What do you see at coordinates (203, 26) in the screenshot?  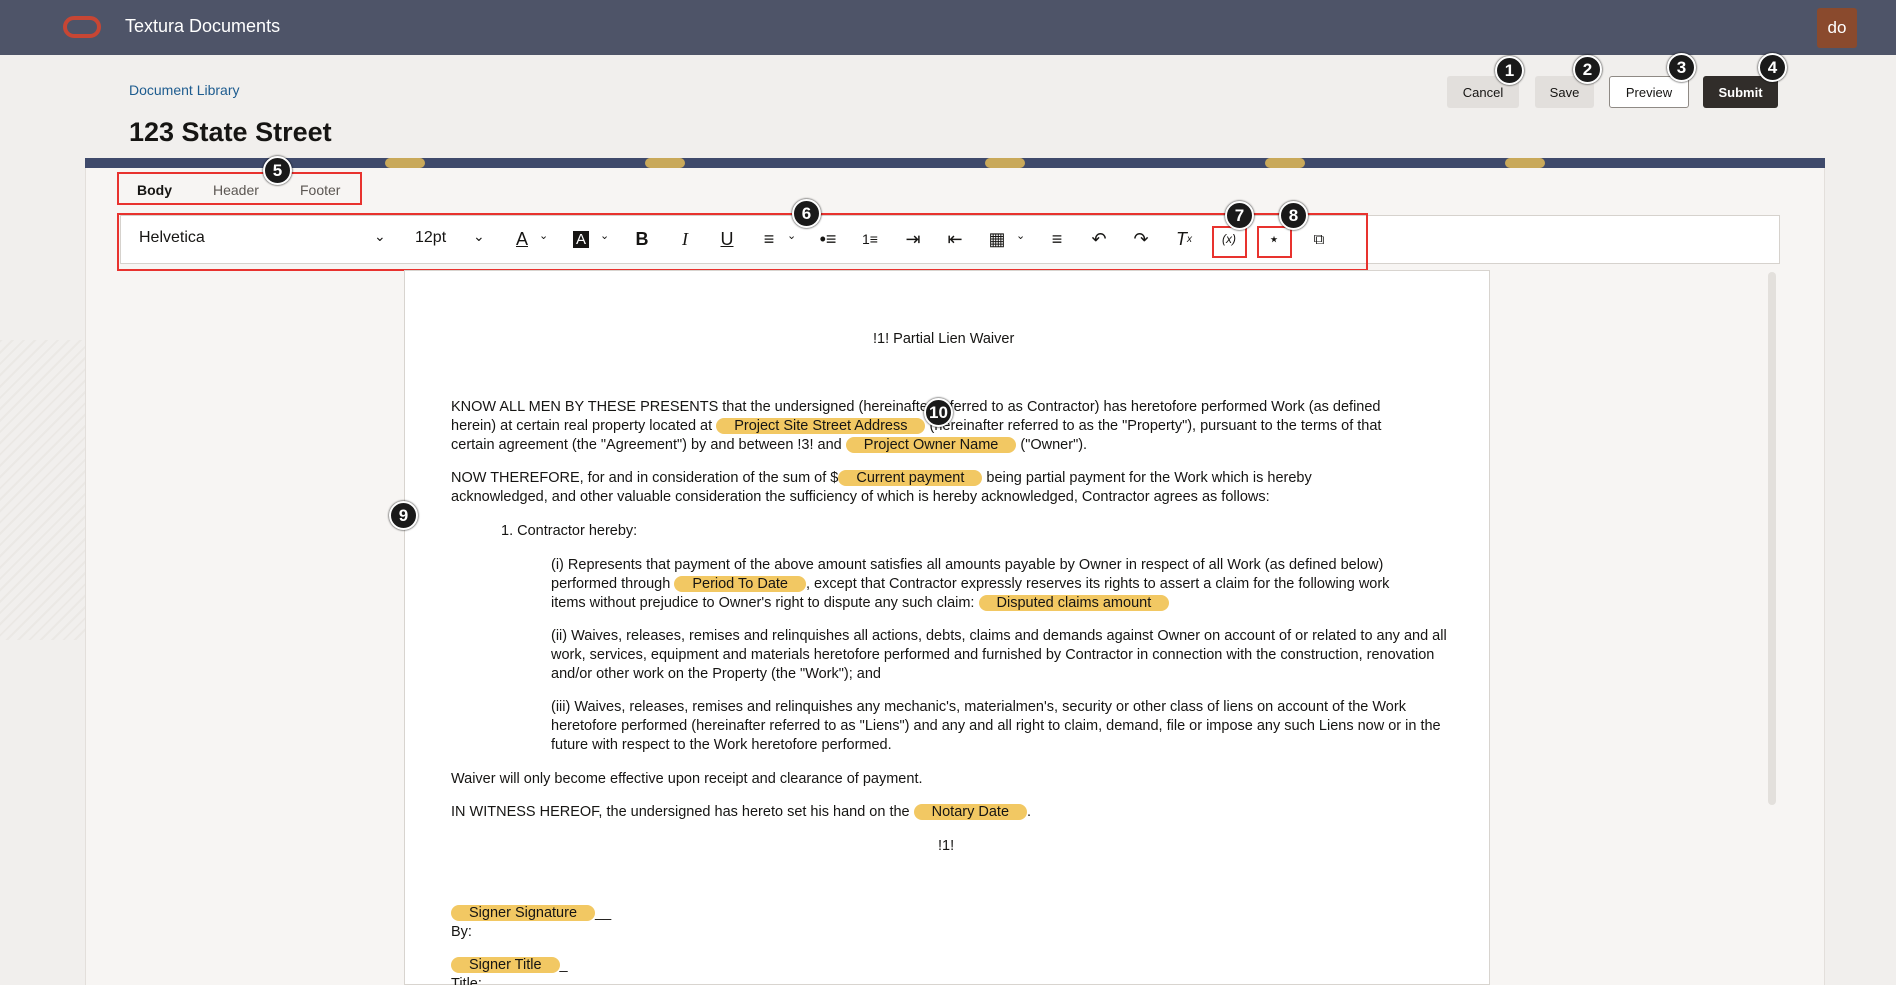 I see `app-title: Textura Documents` at bounding box center [203, 26].